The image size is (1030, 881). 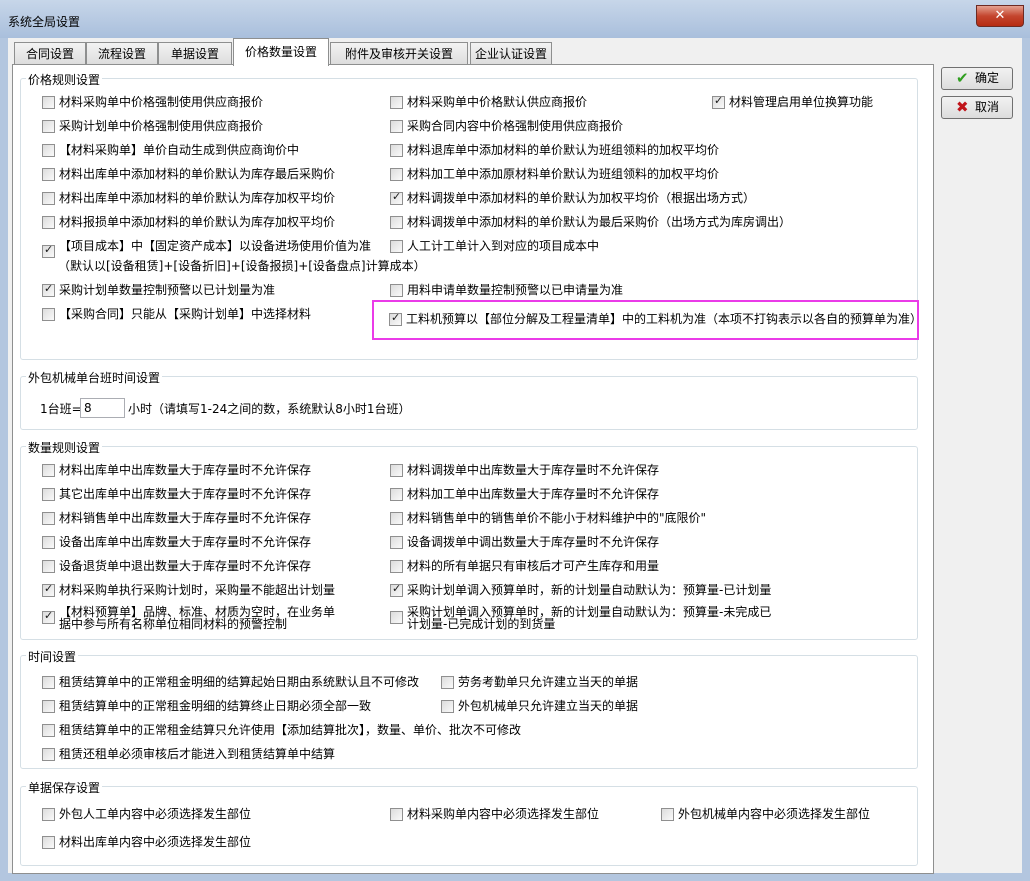 I want to click on checkbox-label-price-9: 材料出库单中添加材料的单价默认为库存加权平均价, so click(x=197, y=198).